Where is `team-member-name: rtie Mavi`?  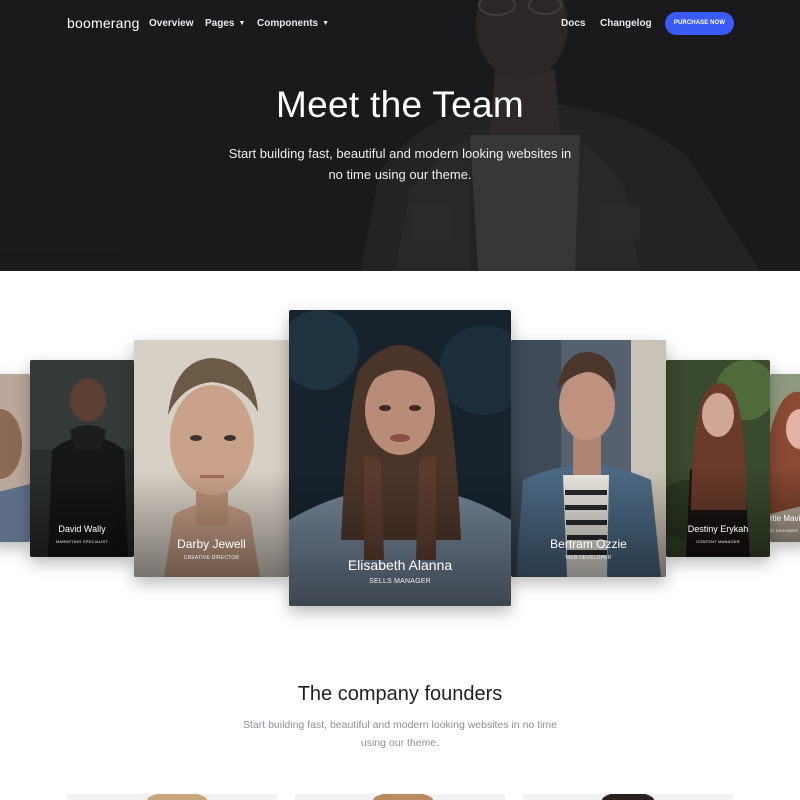
team-member-name: rtie Mavi is located at coordinates (785, 518).